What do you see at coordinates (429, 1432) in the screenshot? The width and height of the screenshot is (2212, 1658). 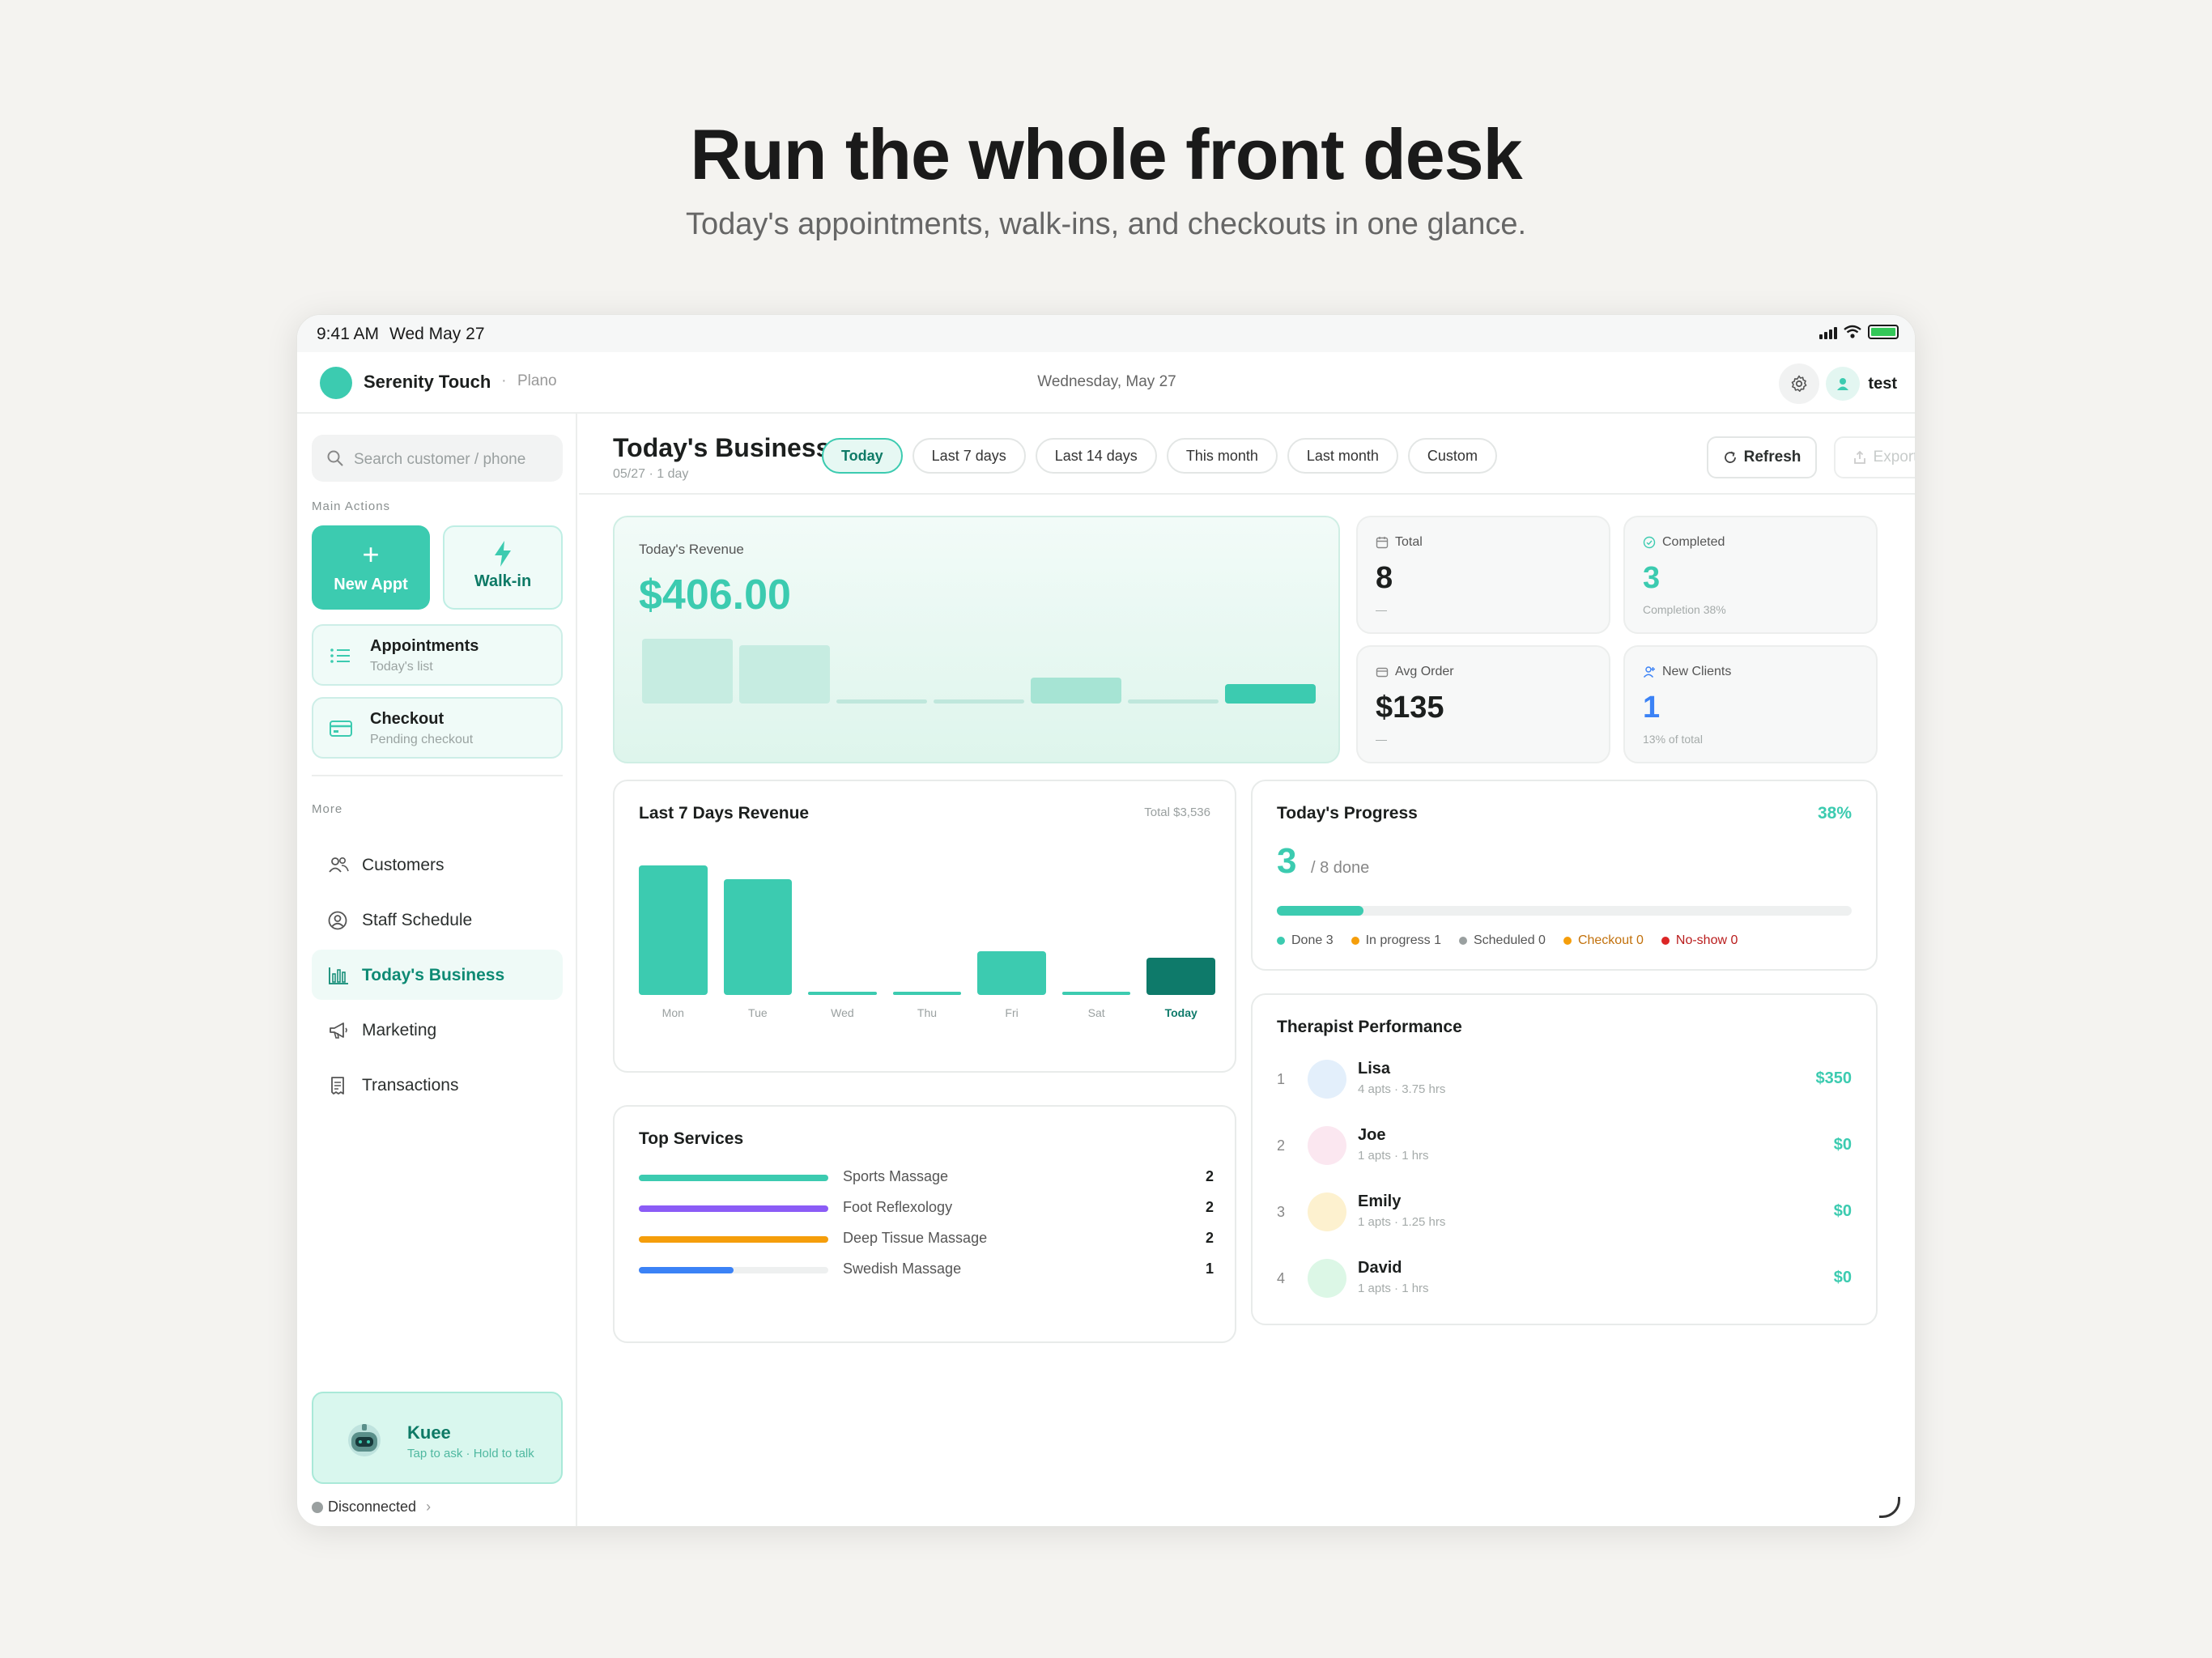 I see `assistant-name: Kuee` at bounding box center [429, 1432].